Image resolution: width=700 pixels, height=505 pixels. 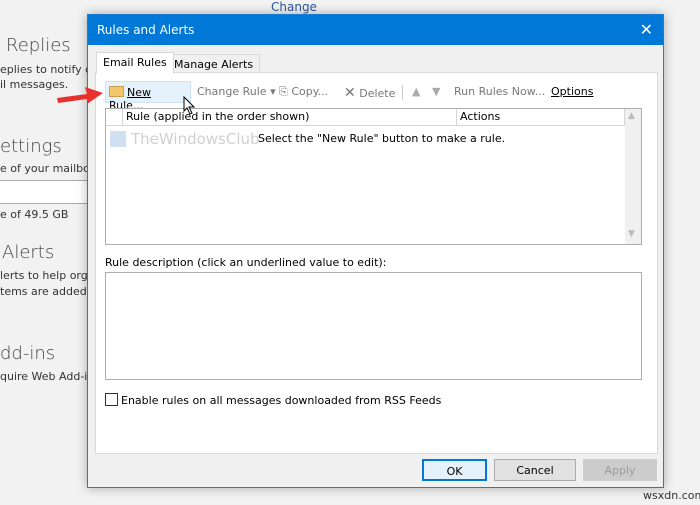 I want to click on move-up-button: ▲, so click(x=416, y=92).